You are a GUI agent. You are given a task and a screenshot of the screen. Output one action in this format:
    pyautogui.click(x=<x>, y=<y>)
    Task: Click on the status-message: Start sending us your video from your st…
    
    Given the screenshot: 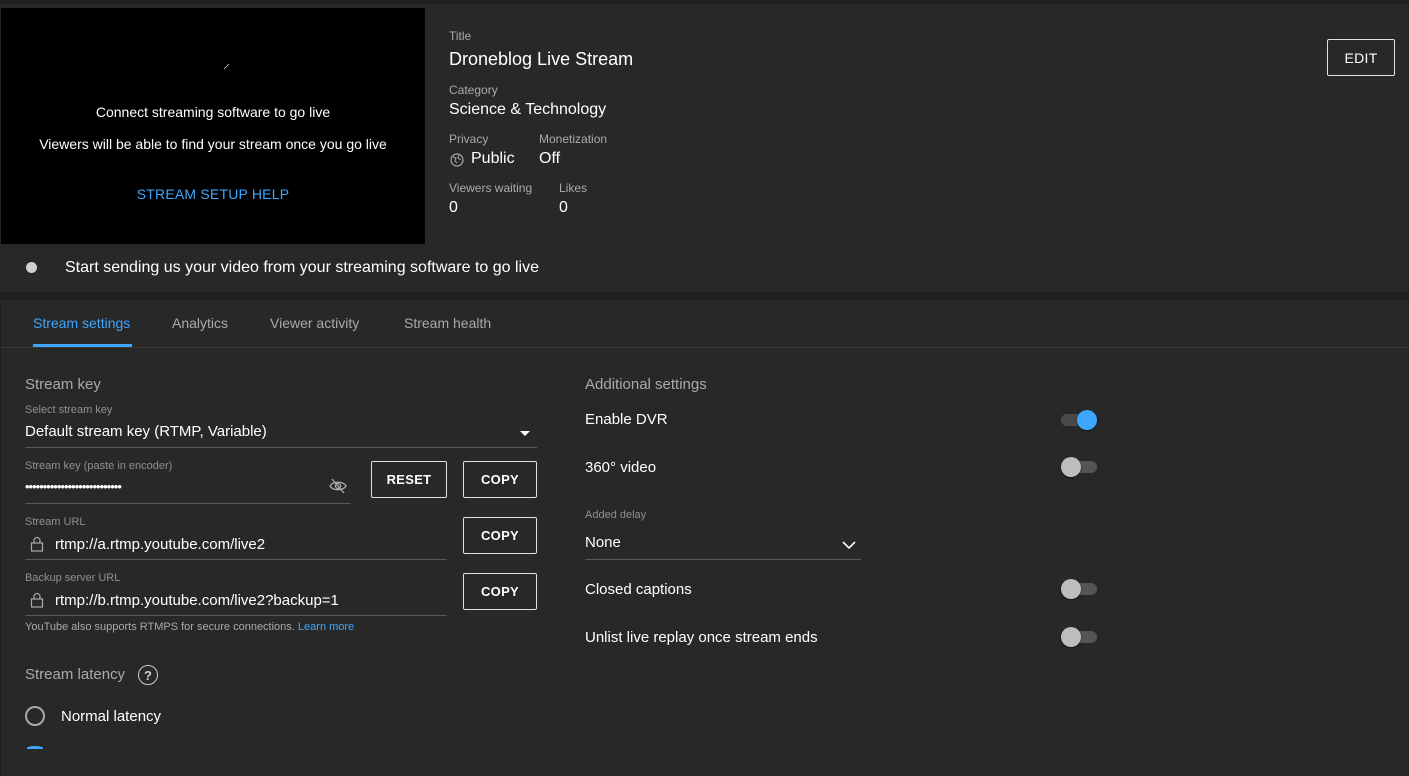 What is the action you would take?
    pyautogui.click(x=302, y=267)
    